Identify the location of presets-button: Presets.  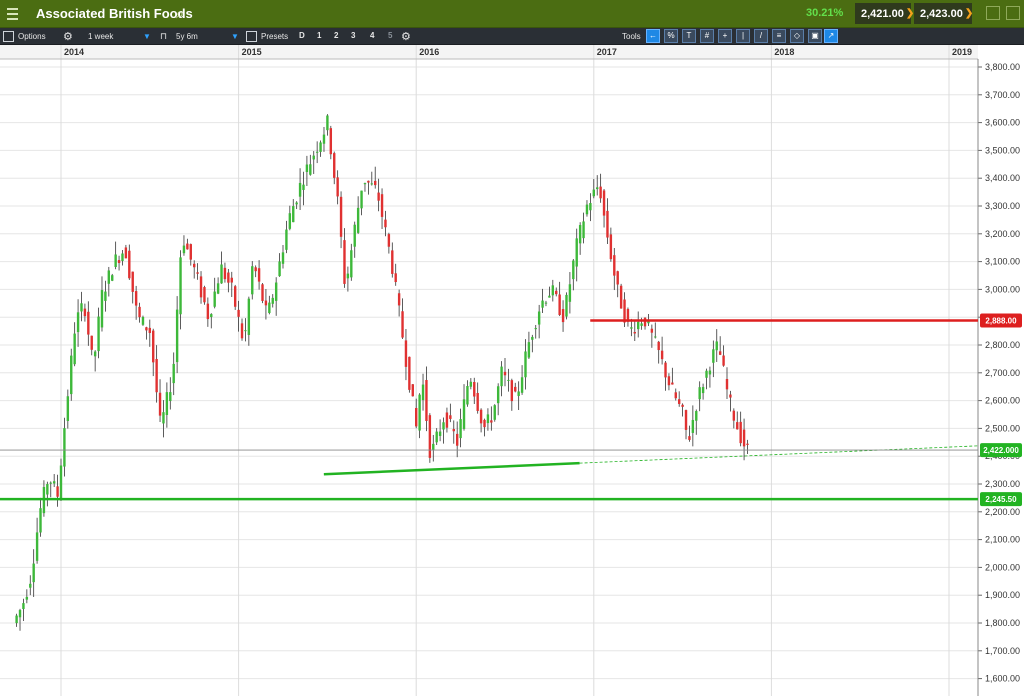
(267, 36).